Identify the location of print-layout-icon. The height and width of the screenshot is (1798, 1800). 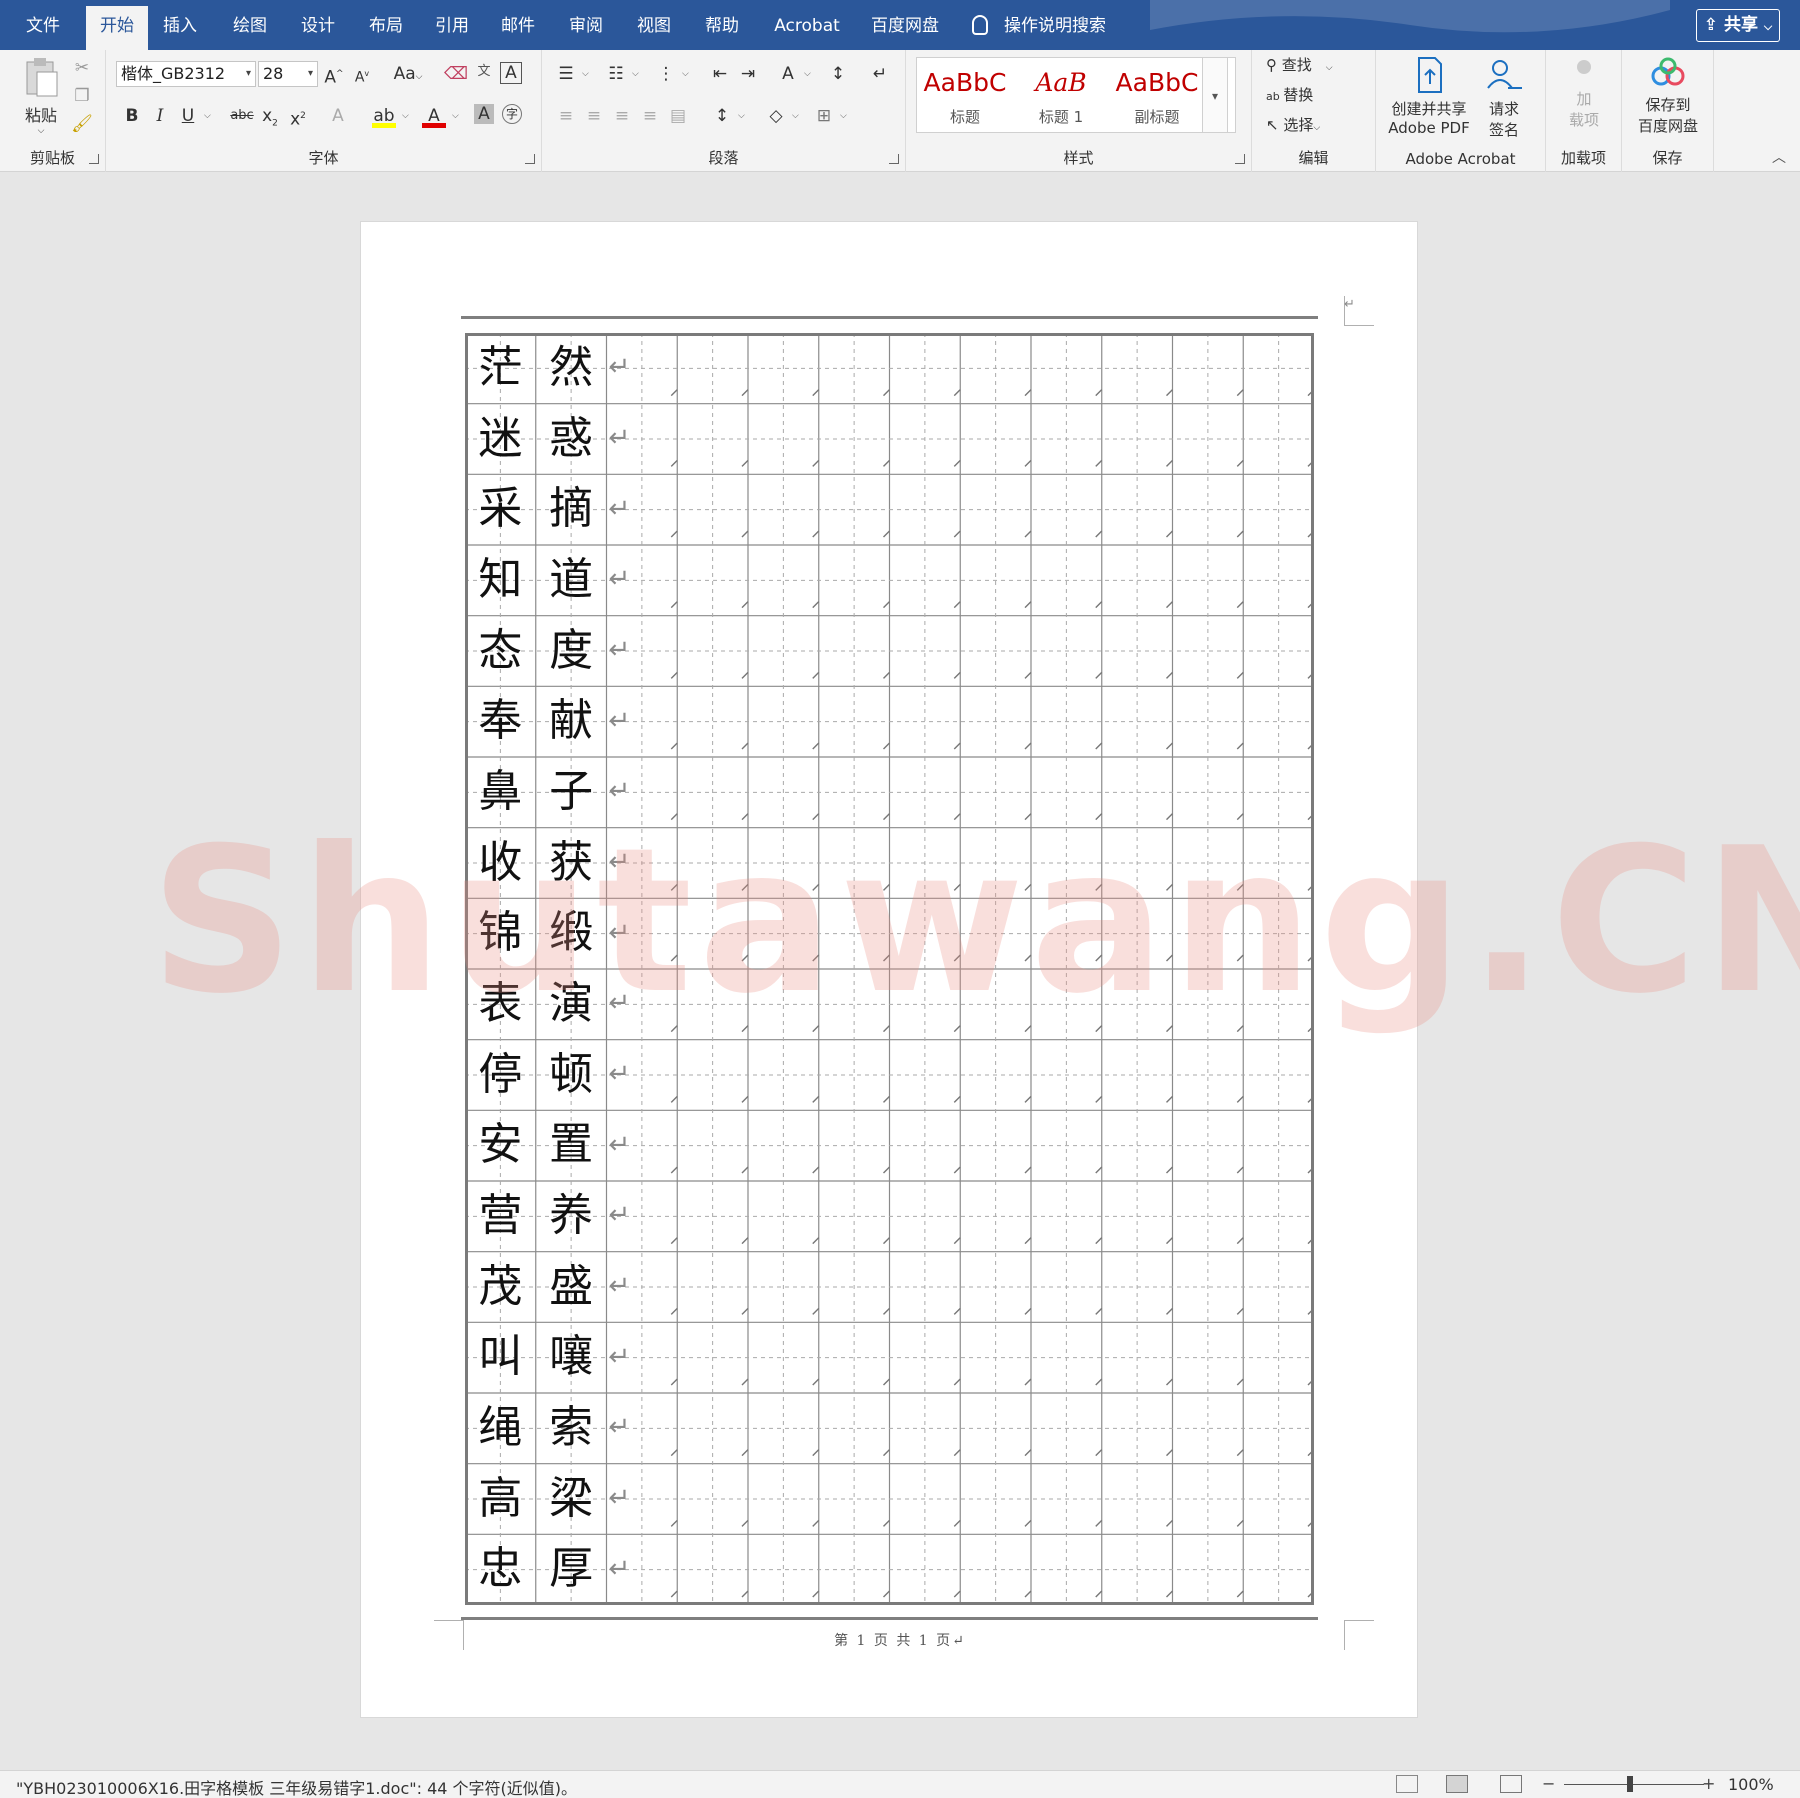
(1457, 1784).